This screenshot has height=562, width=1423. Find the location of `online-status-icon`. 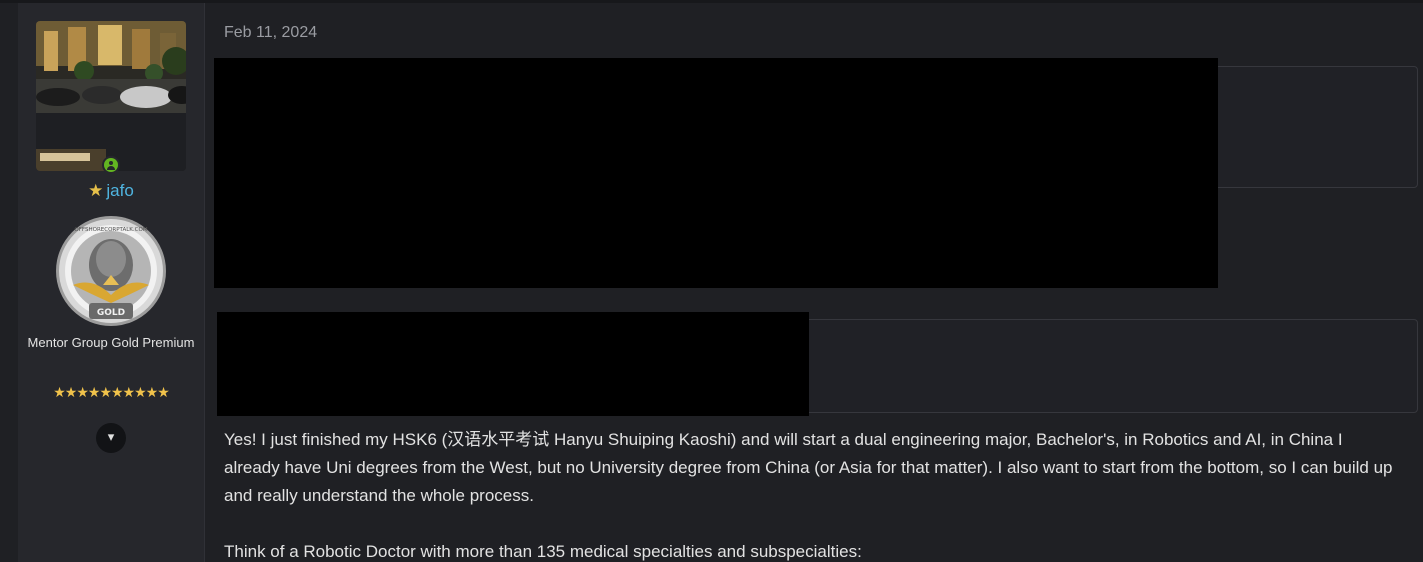

online-status-icon is located at coordinates (111, 165).